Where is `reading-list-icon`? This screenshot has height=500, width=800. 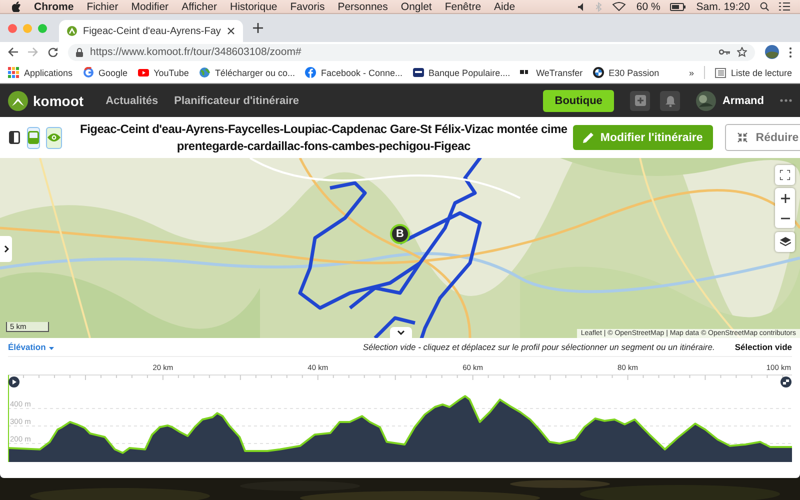
reading-list-icon is located at coordinates (720, 73).